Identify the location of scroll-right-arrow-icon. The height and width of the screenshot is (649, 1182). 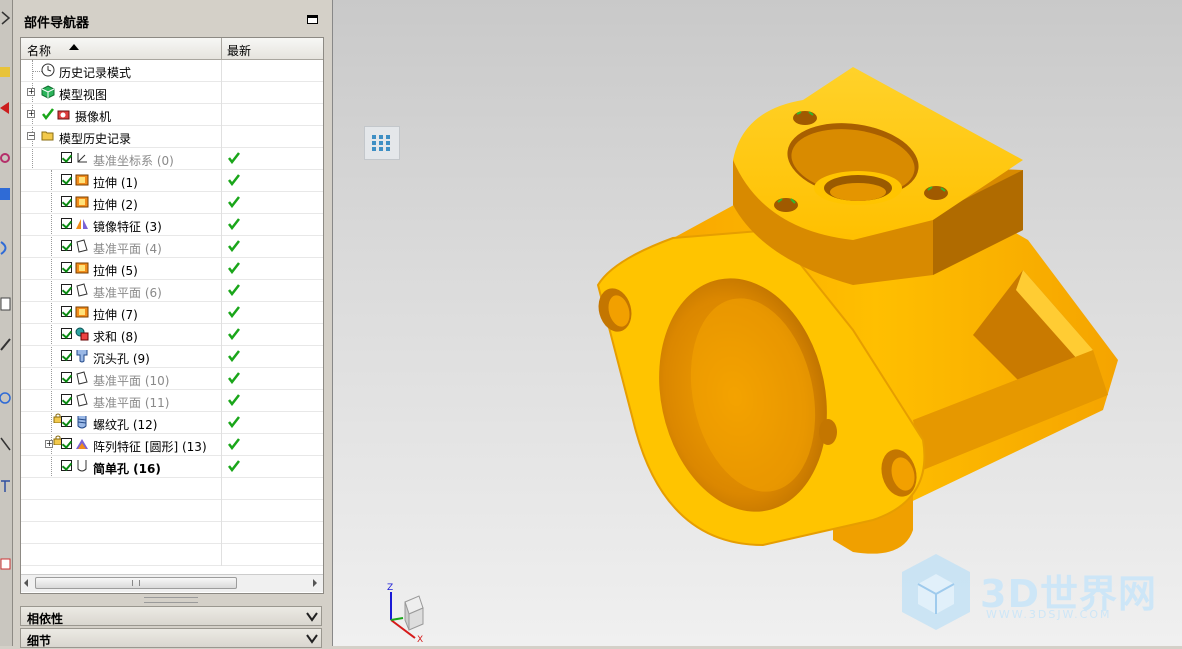
(315, 583).